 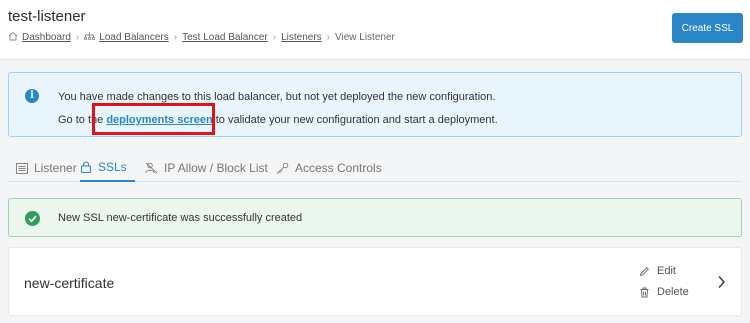 I want to click on pencil-icon, so click(x=644, y=271).